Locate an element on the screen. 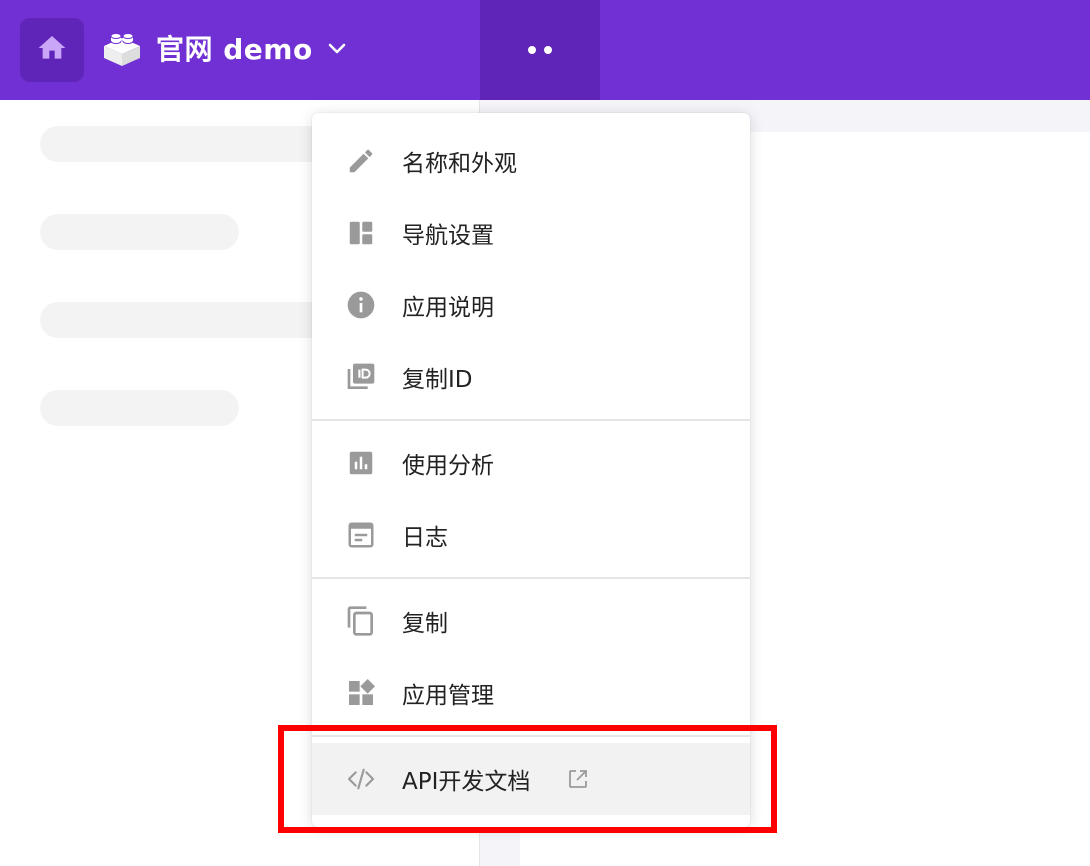 The image size is (1090, 866). app-logo-icon is located at coordinates (122, 50).